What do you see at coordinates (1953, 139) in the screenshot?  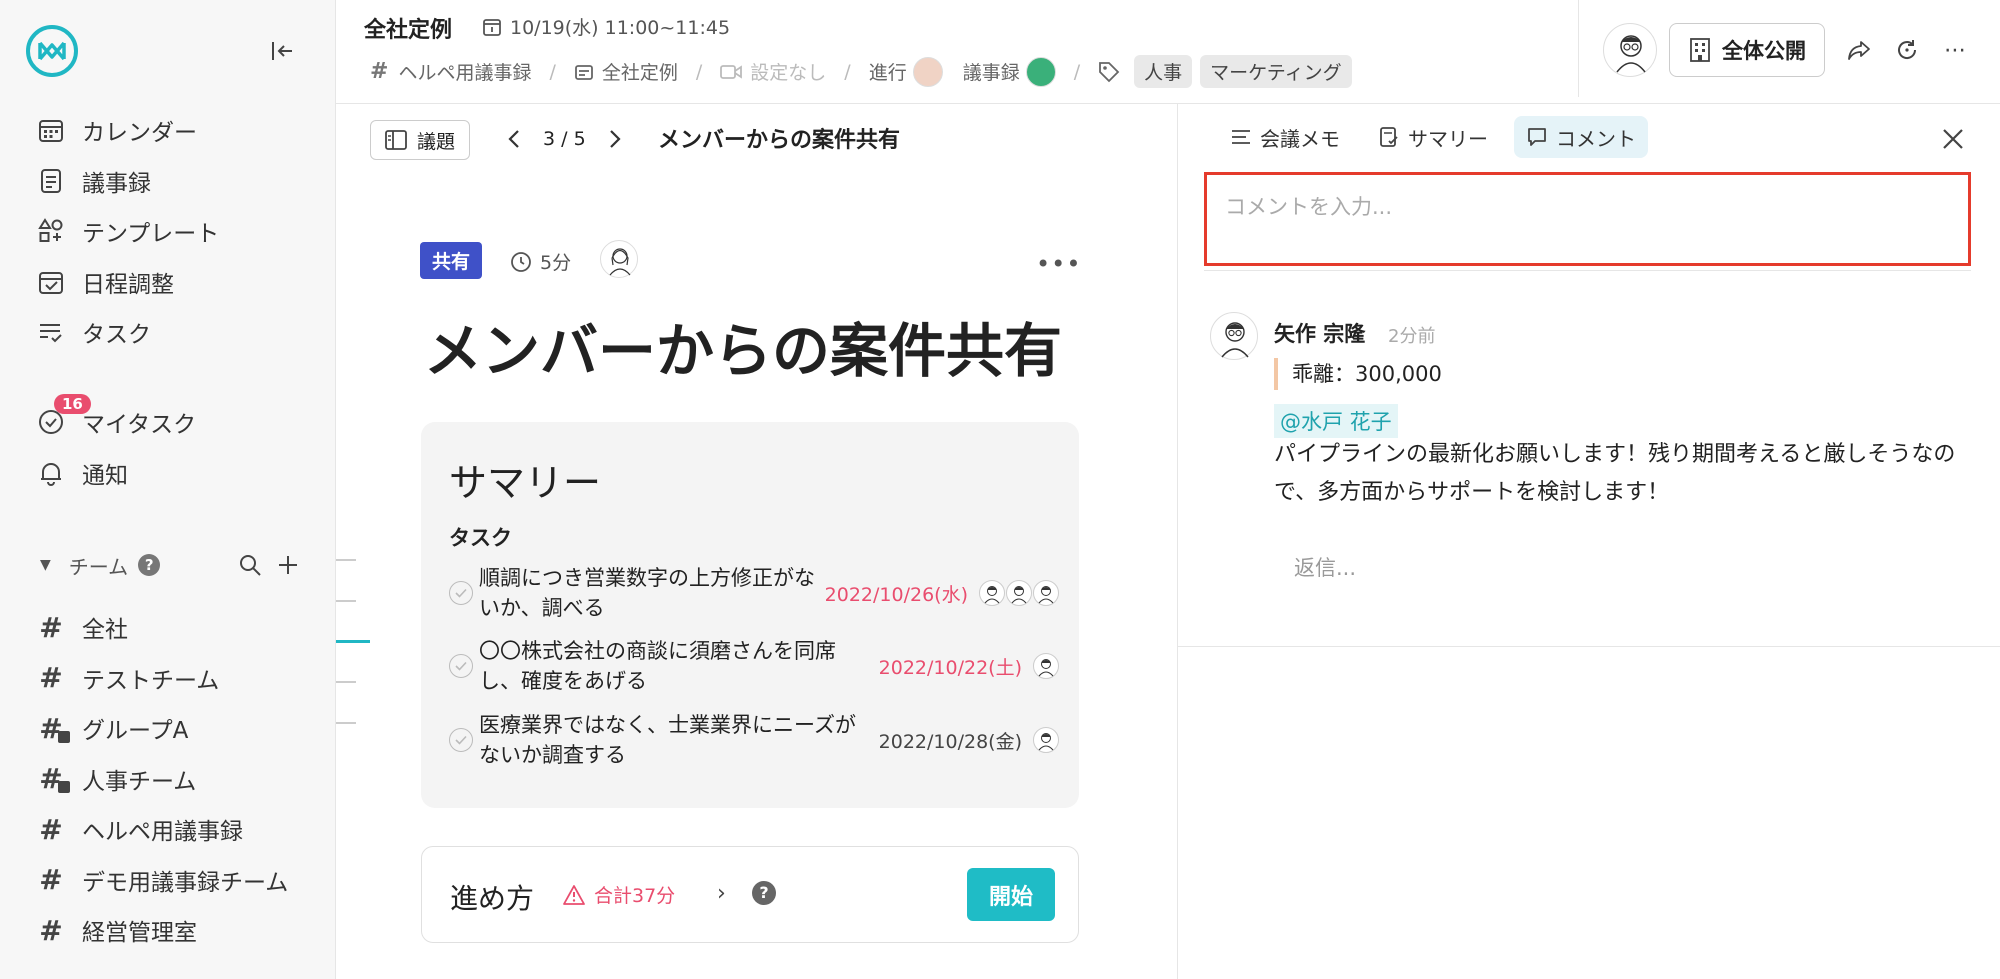 I see `close-panel-icon` at bounding box center [1953, 139].